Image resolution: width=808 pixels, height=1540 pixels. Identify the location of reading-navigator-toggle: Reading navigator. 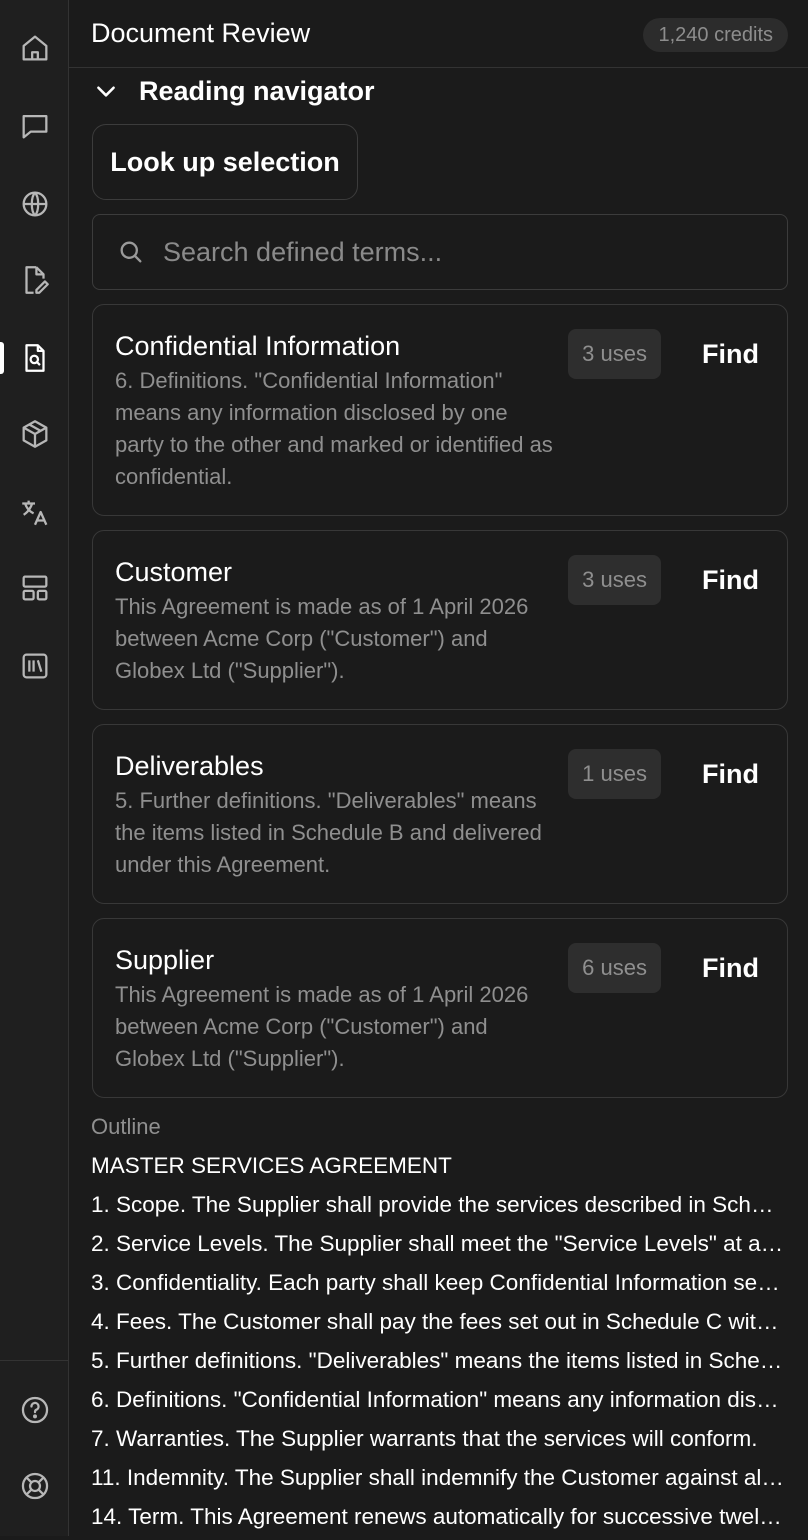
(234, 91).